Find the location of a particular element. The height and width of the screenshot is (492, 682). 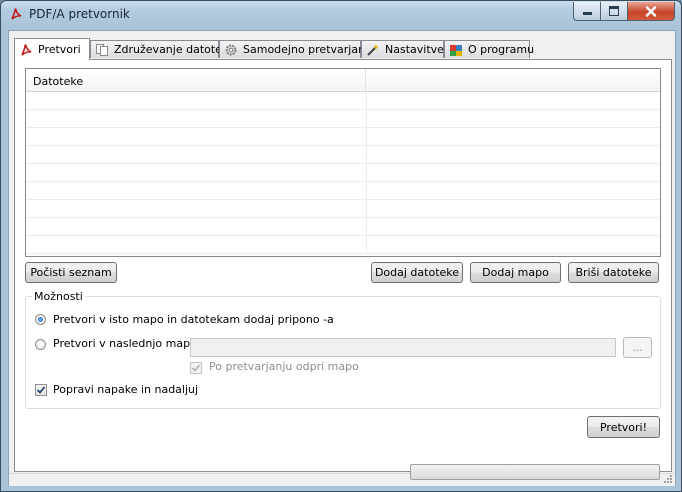

pdf-icon is located at coordinates (26, 50).